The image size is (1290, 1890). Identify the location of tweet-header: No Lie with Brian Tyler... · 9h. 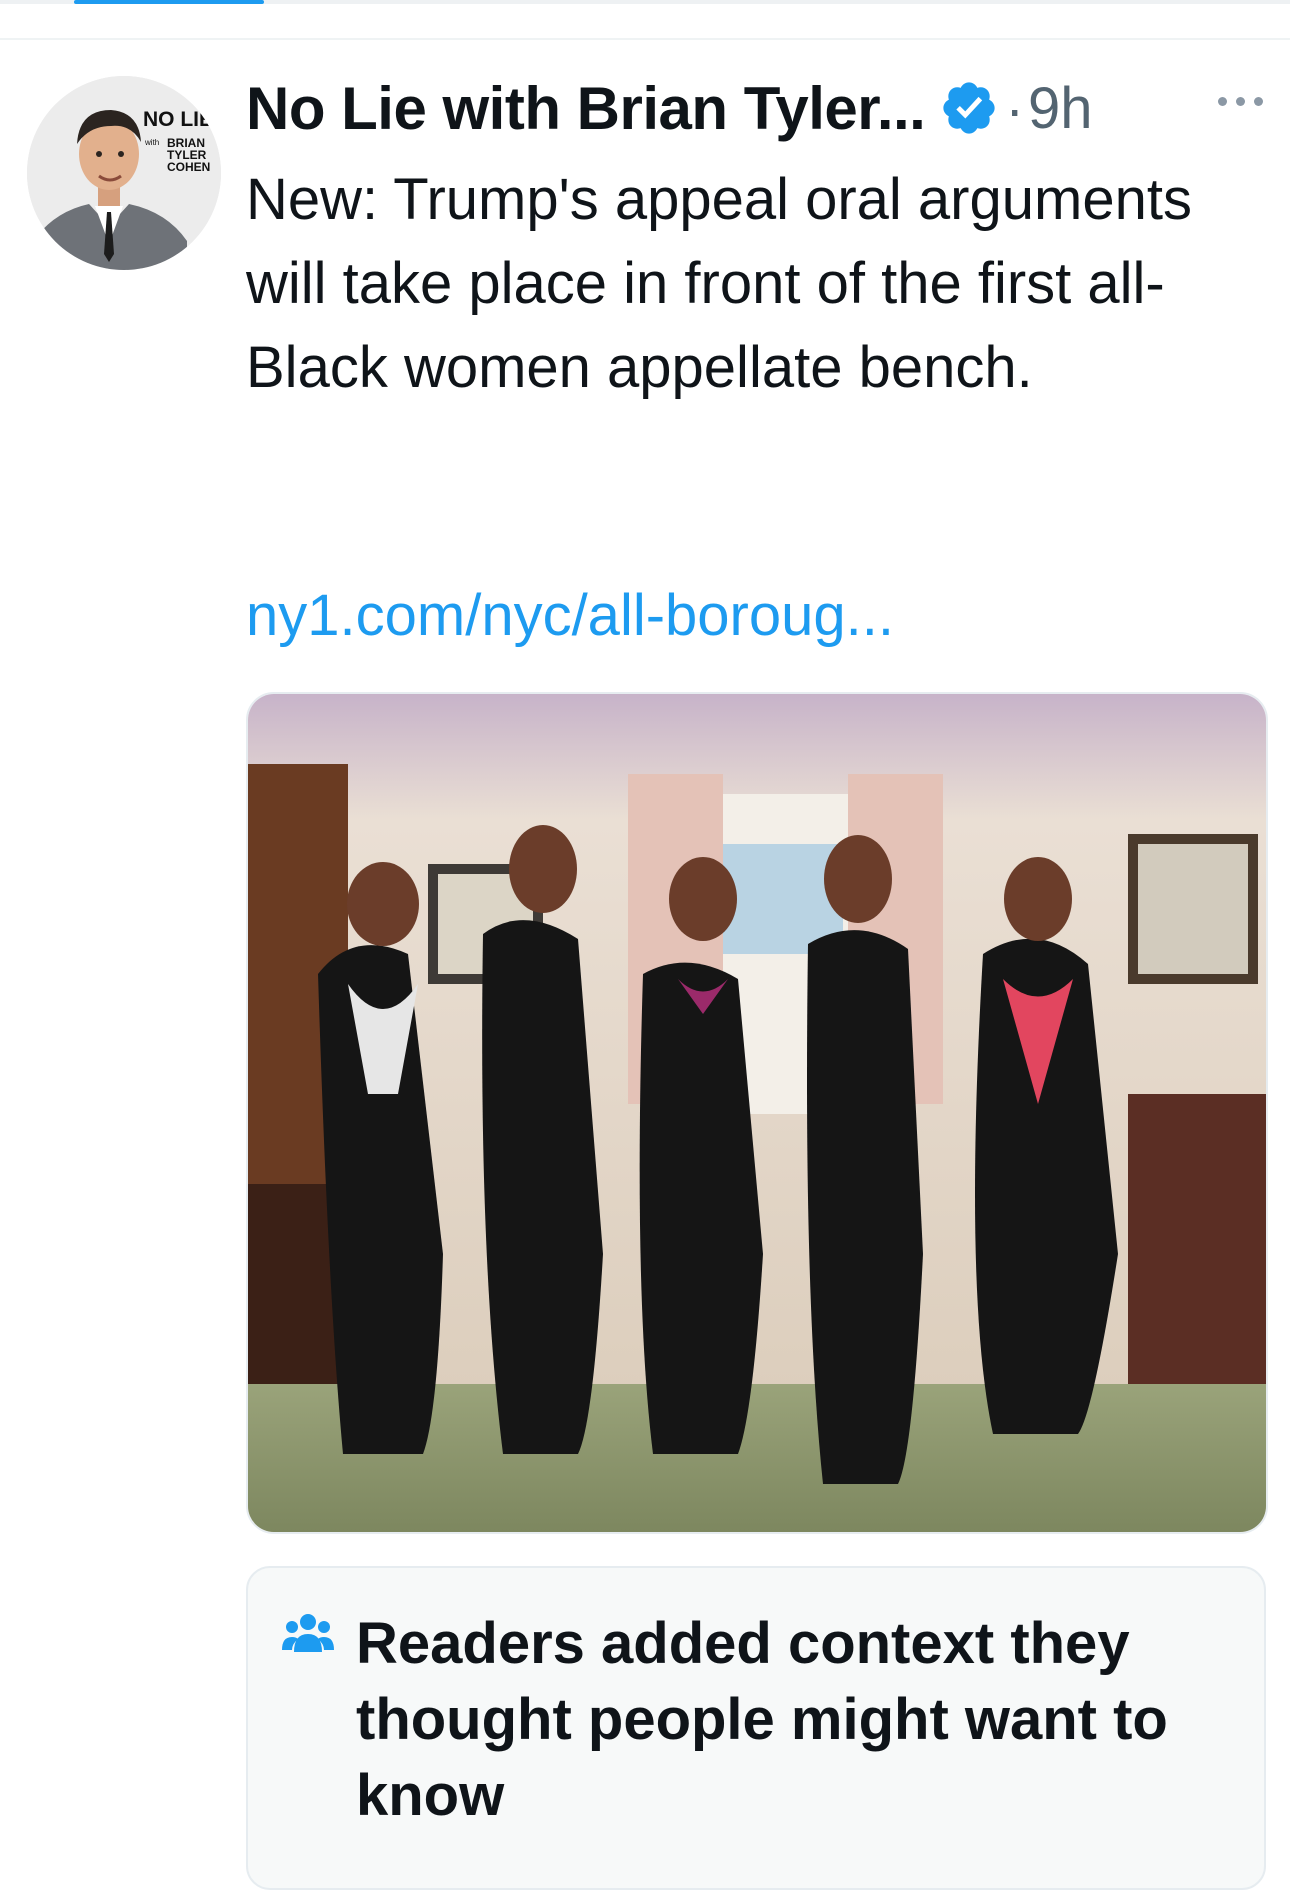
(756, 108).